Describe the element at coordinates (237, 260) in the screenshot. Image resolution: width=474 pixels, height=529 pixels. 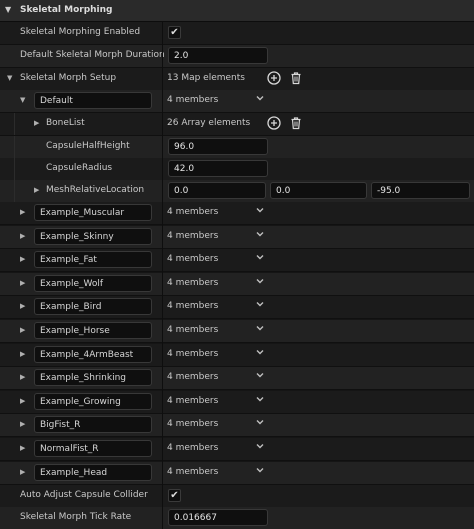
I see `map-entry: ▶ Example_Fat 4 members` at that location.